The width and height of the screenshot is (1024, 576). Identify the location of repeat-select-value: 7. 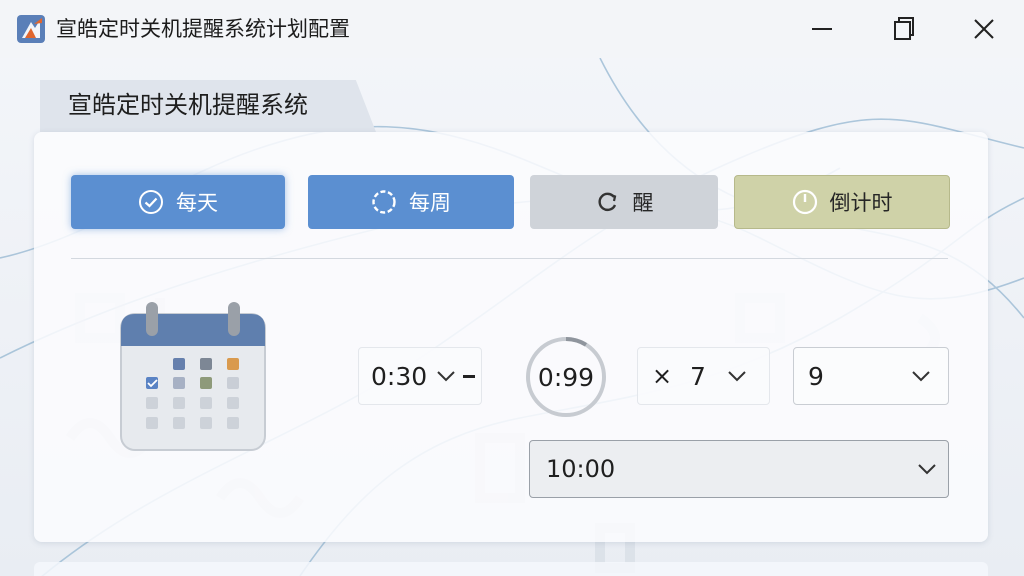
(698, 376).